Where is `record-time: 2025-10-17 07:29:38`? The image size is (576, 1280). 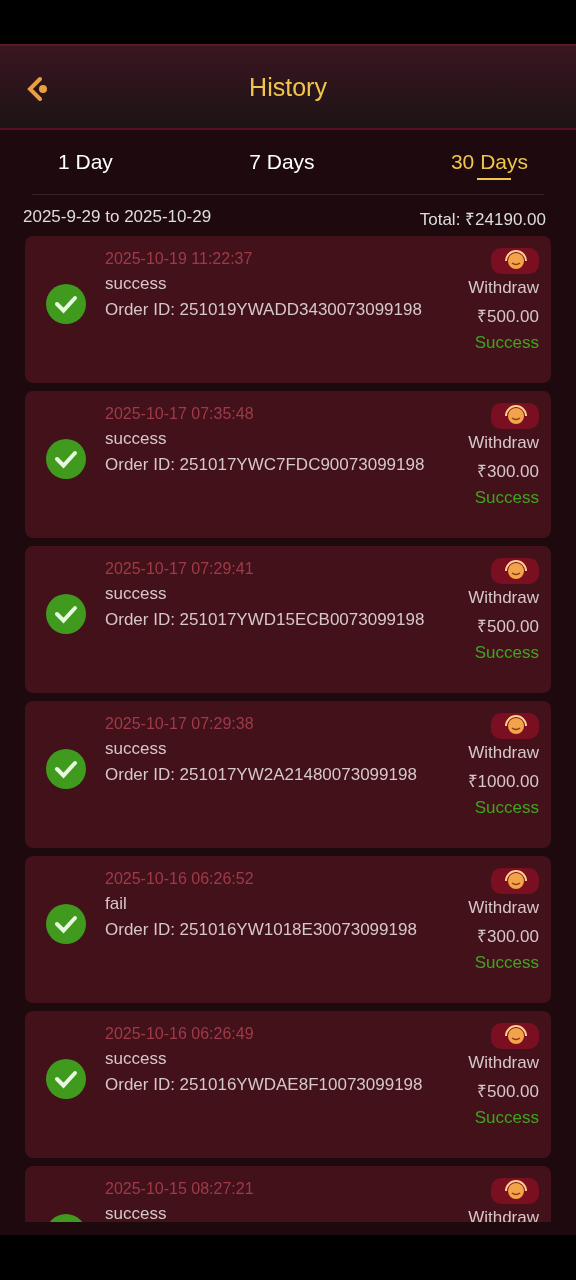 record-time: 2025-10-17 07:29:38 is located at coordinates (180, 724).